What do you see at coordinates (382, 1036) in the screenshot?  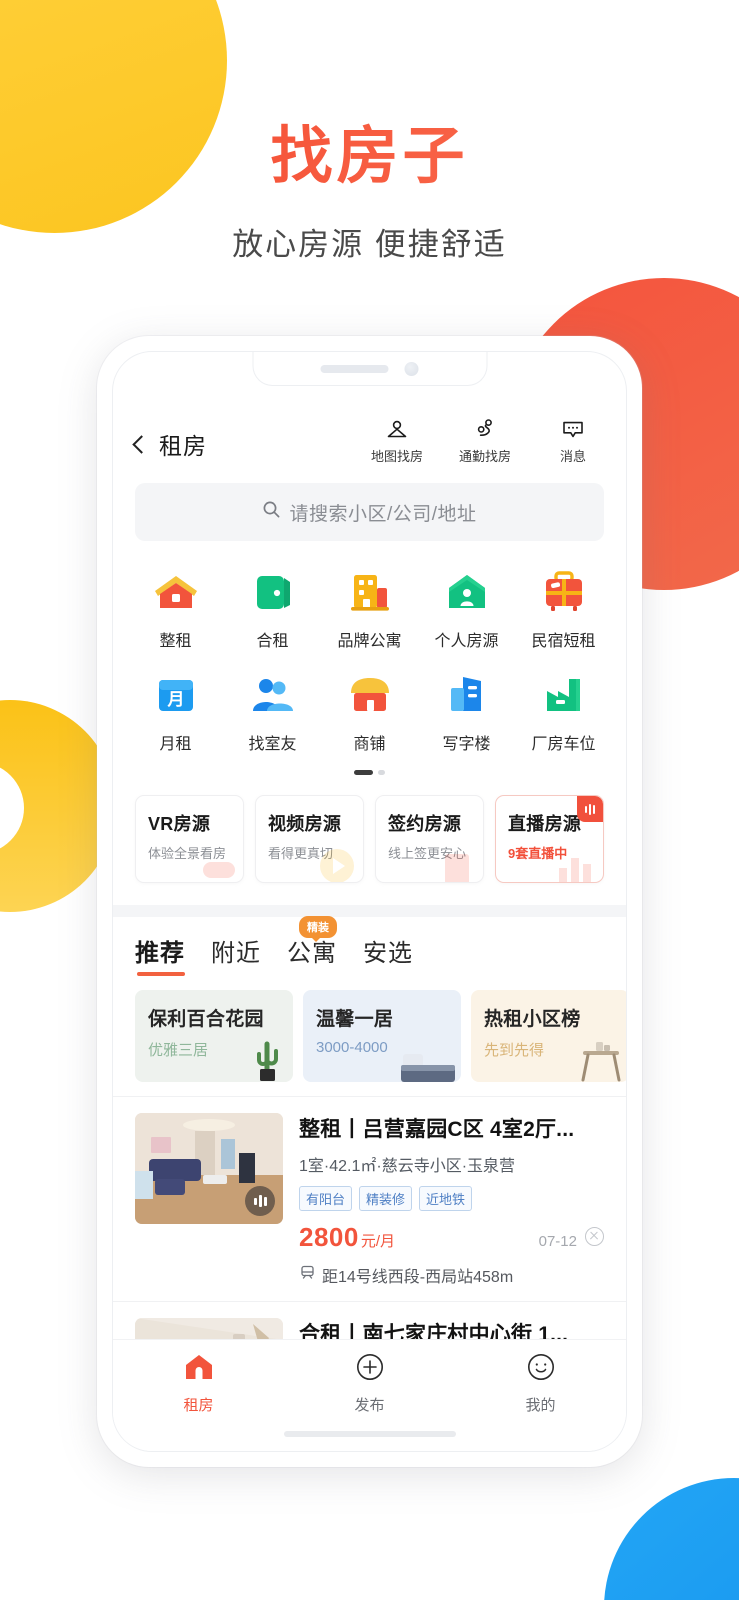 I see `feature-card-cozy-studio: 温馨一居 3000-4000` at bounding box center [382, 1036].